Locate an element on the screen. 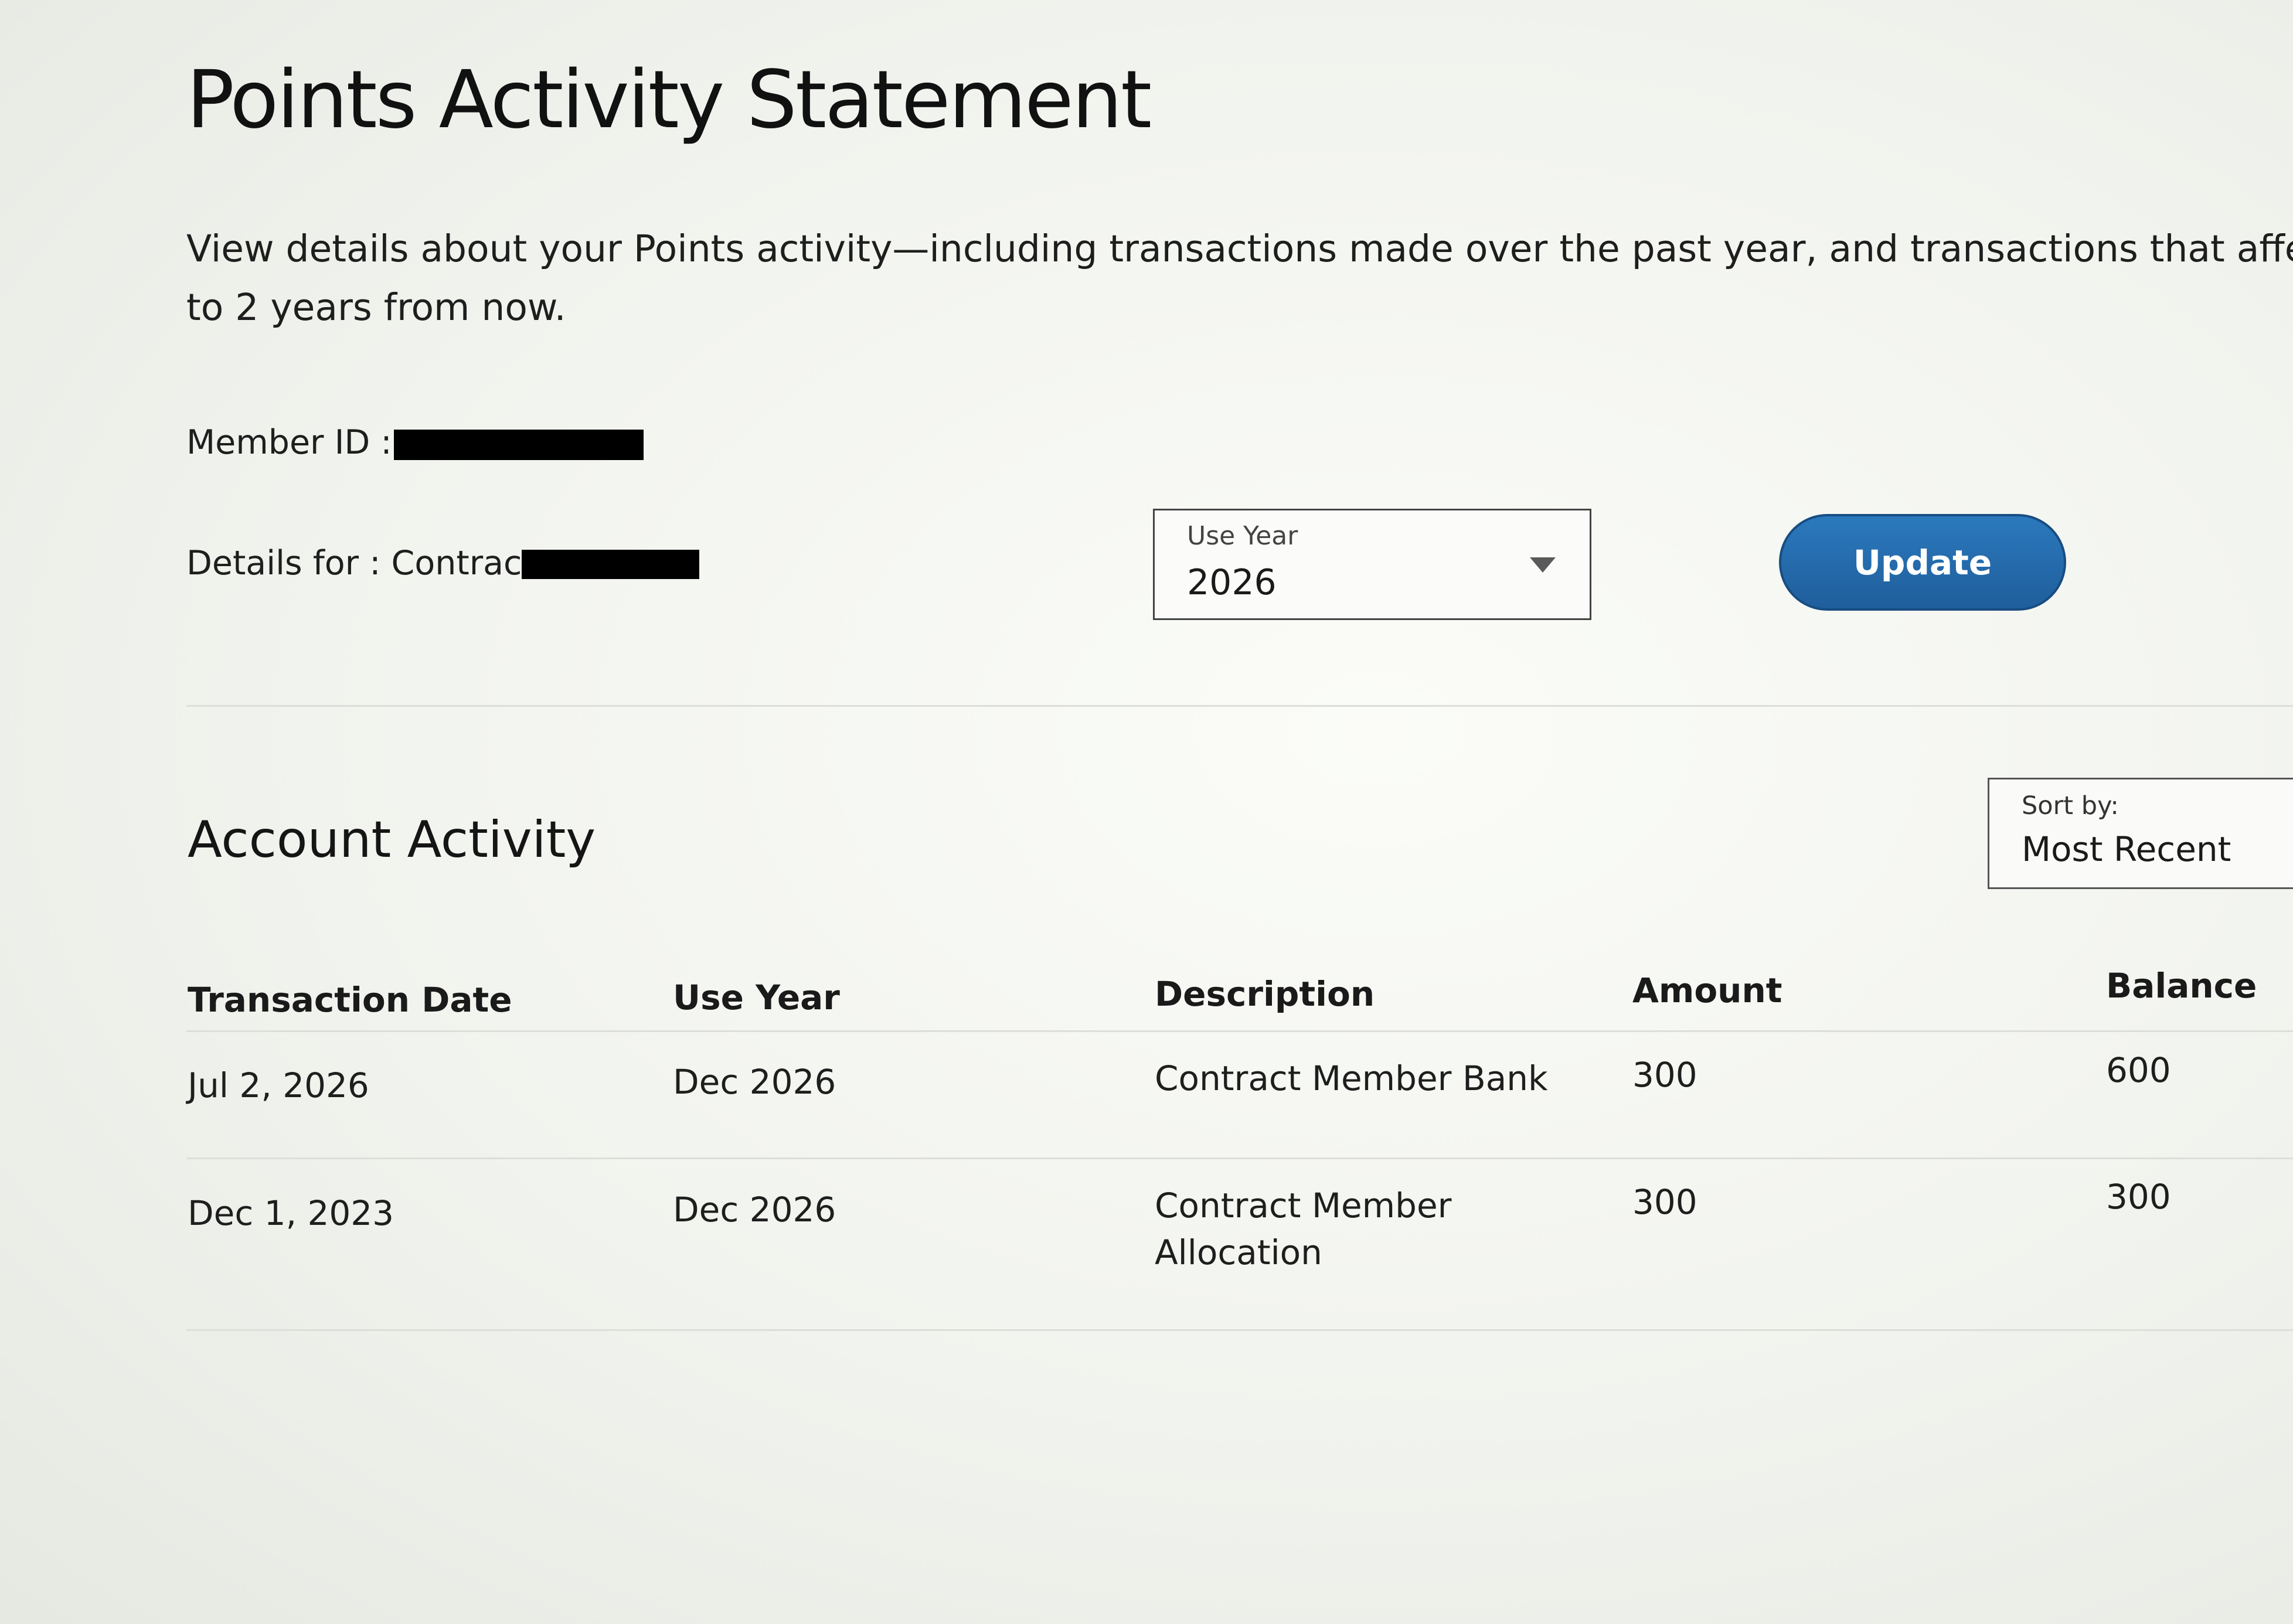 Image resolution: width=2293 pixels, height=1624 pixels. column-header-balance: Balance is located at coordinates (2181, 986).